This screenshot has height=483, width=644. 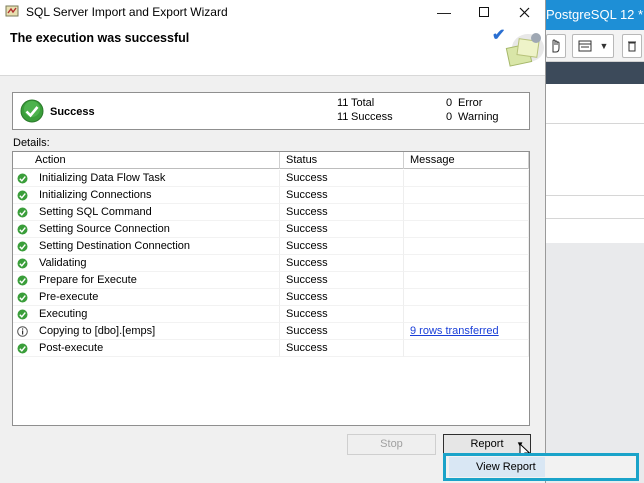 What do you see at coordinates (454, 331) in the screenshot?
I see `message-link: 9 rows transferred` at bounding box center [454, 331].